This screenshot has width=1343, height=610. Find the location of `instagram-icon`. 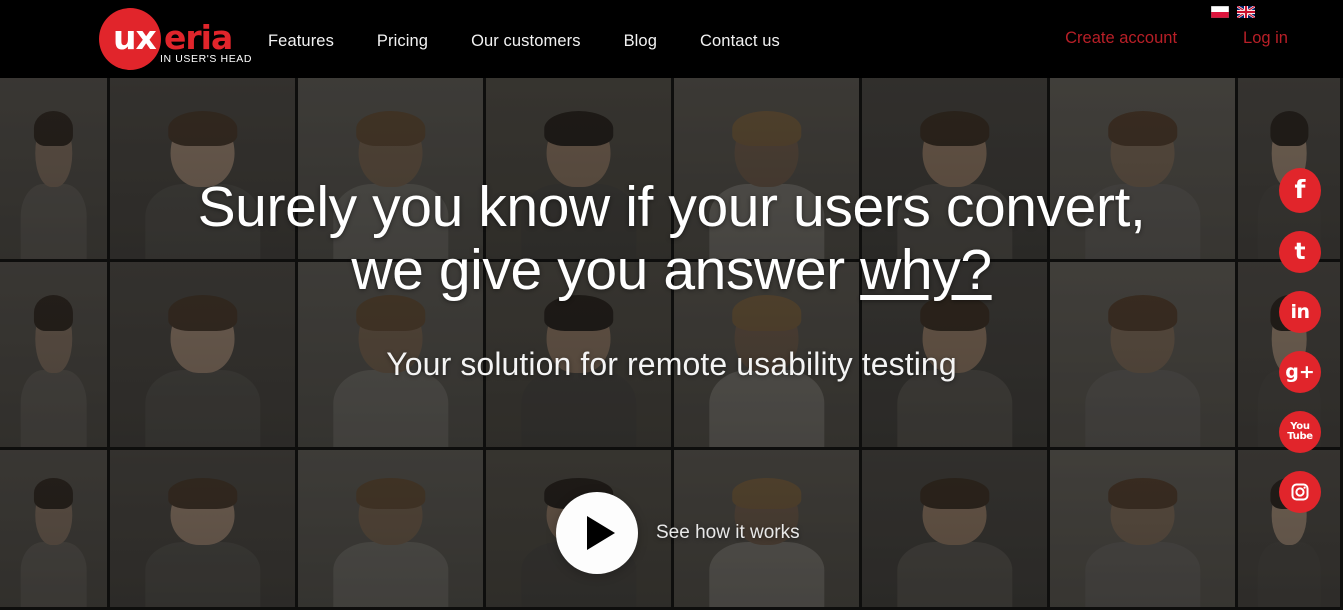

instagram-icon is located at coordinates (1300, 492).